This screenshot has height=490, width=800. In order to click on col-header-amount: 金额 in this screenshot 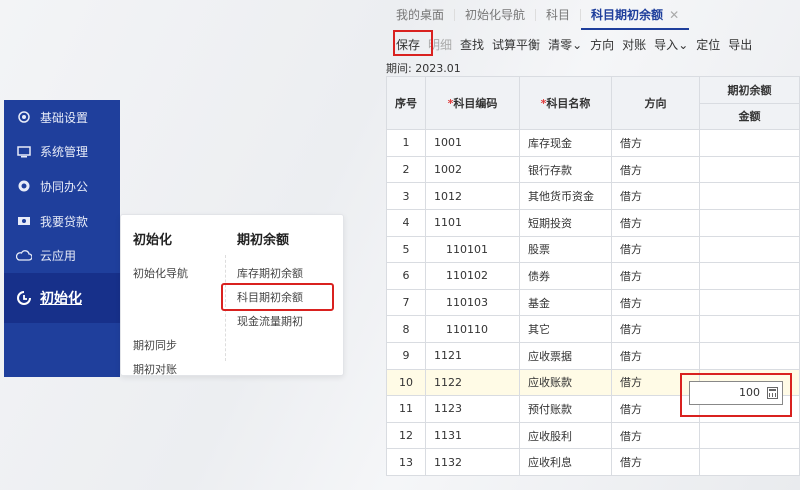, I will do `click(749, 116)`.